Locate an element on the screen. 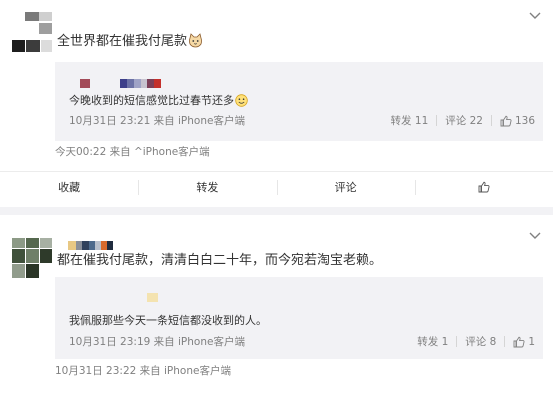  quoted-time: 10月31日 23:21 is located at coordinates (109, 121).